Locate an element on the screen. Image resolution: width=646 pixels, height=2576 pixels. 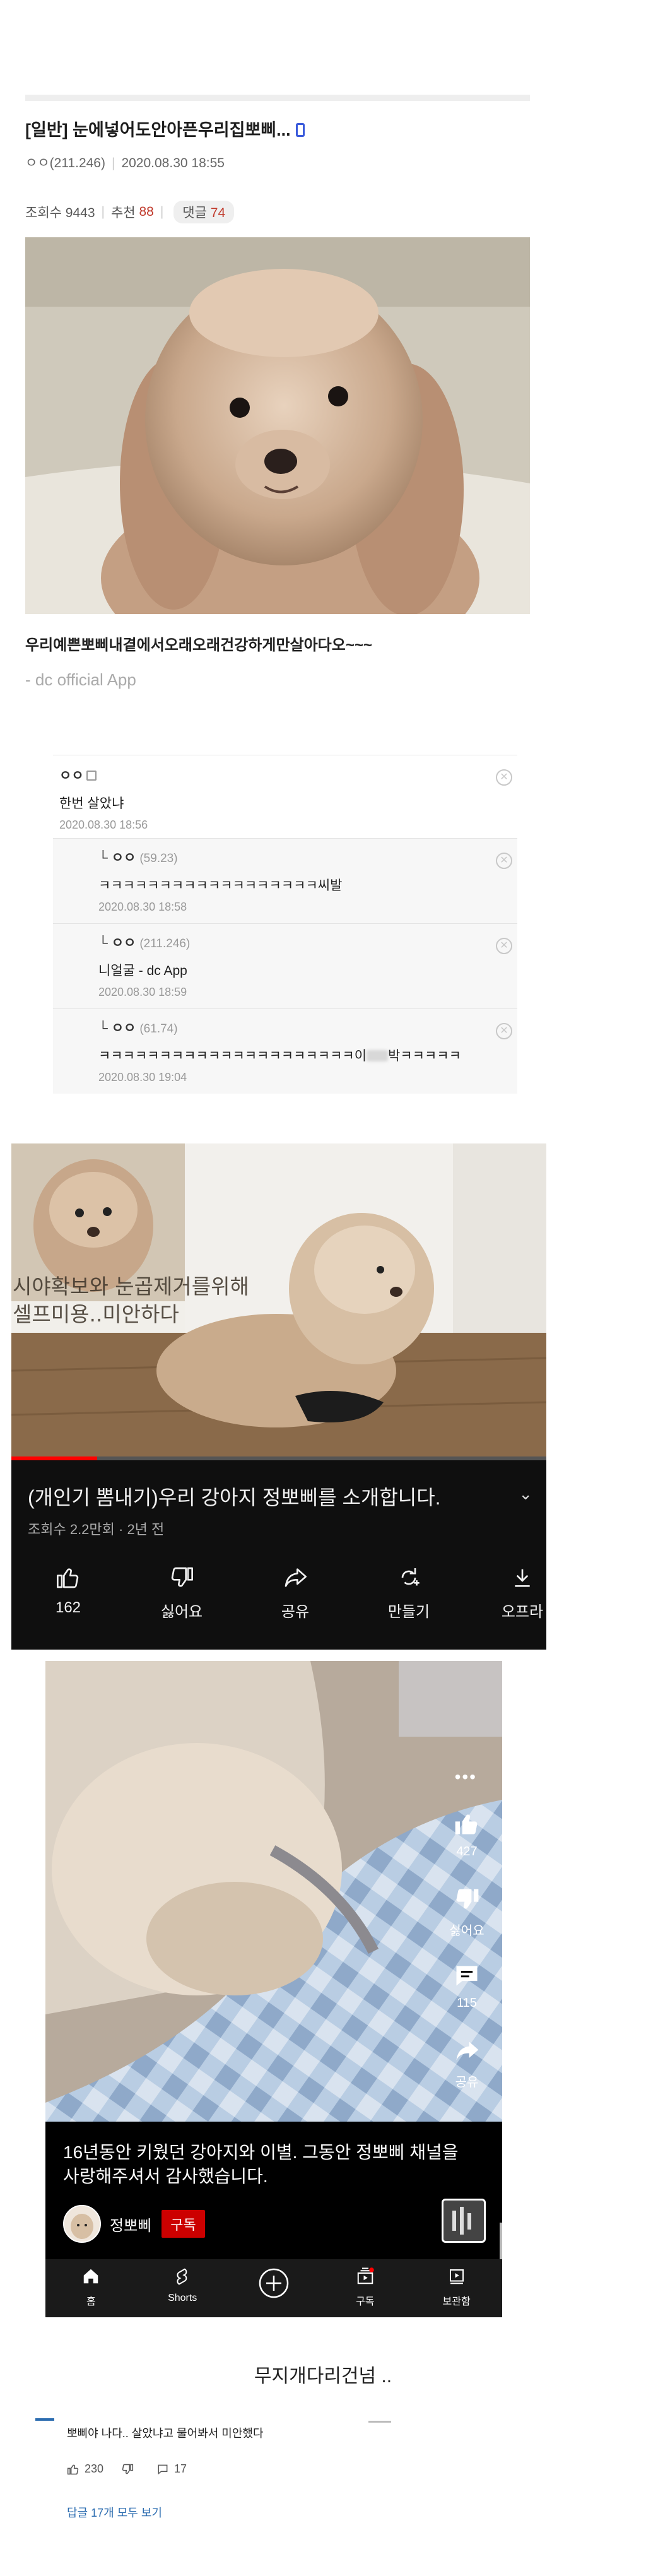
channel-name: 정뽀삐 is located at coordinates (130, 2224).